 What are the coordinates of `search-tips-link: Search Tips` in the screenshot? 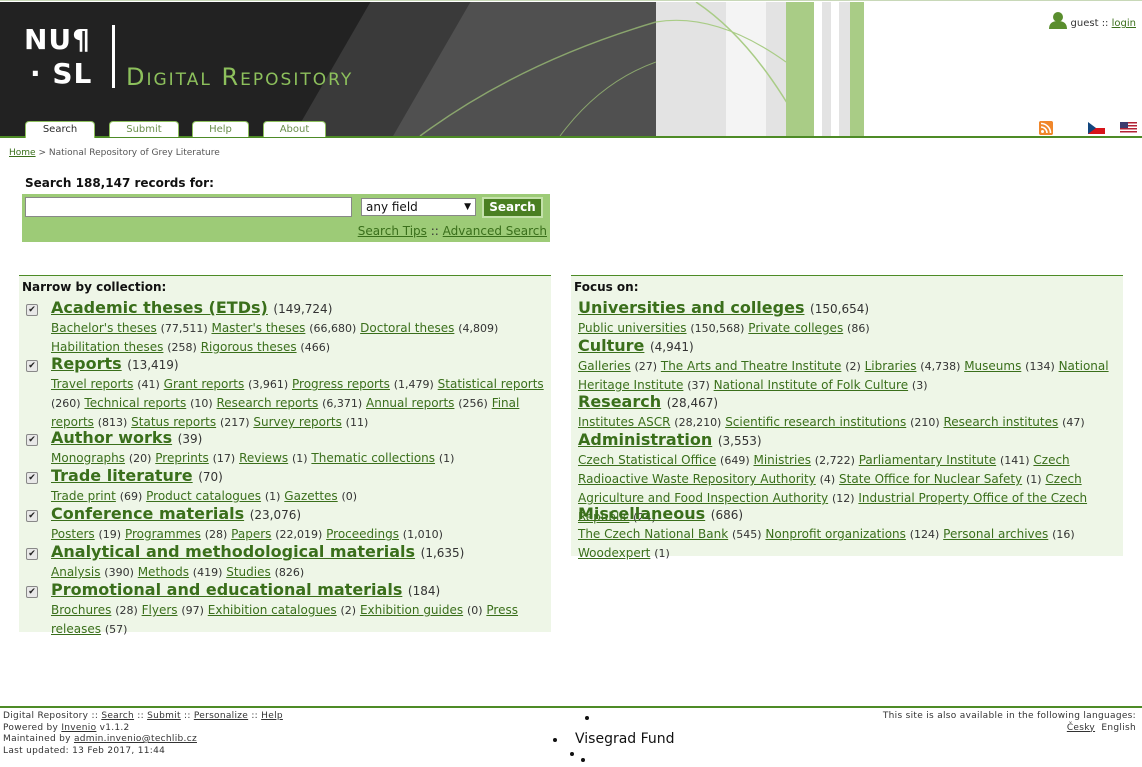 It's located at (392, 231).